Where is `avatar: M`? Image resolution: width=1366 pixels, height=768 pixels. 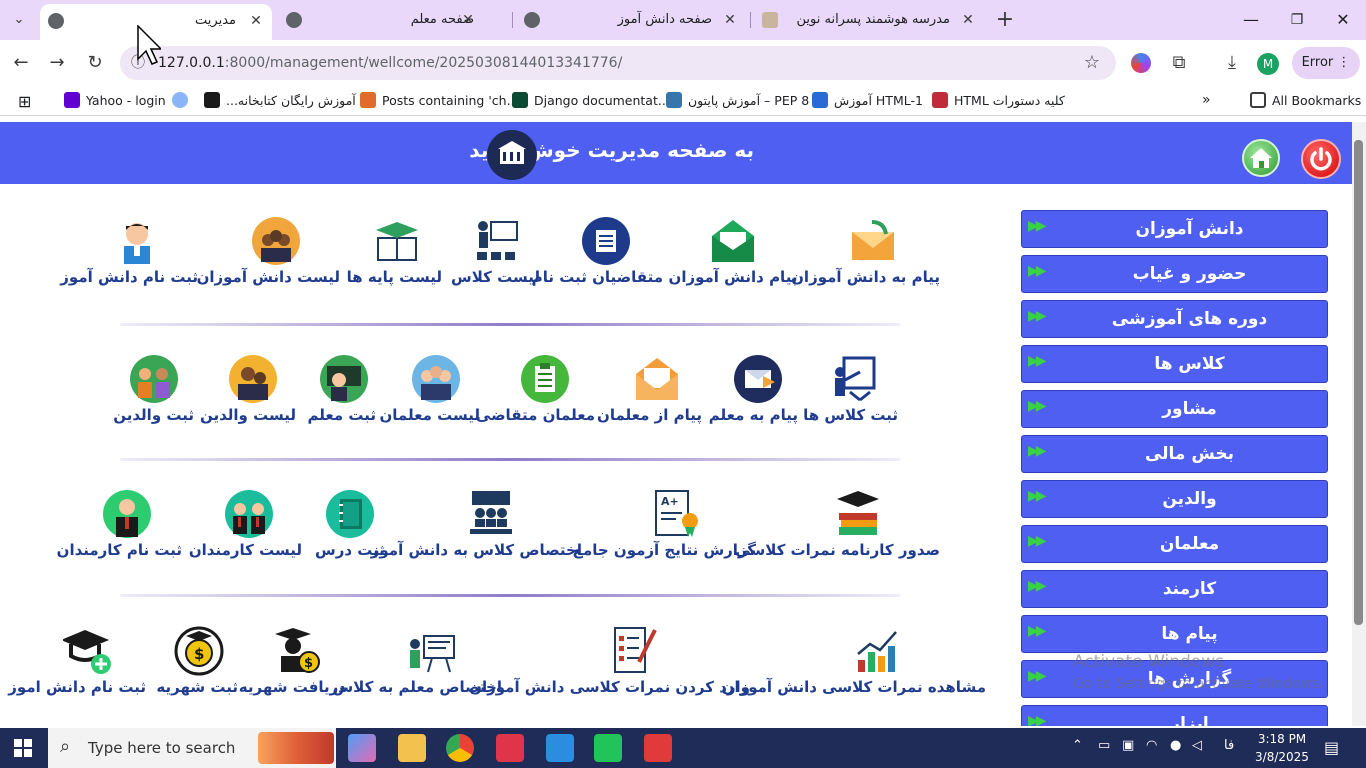
avatar: M is located at coordinates (1268, 63).